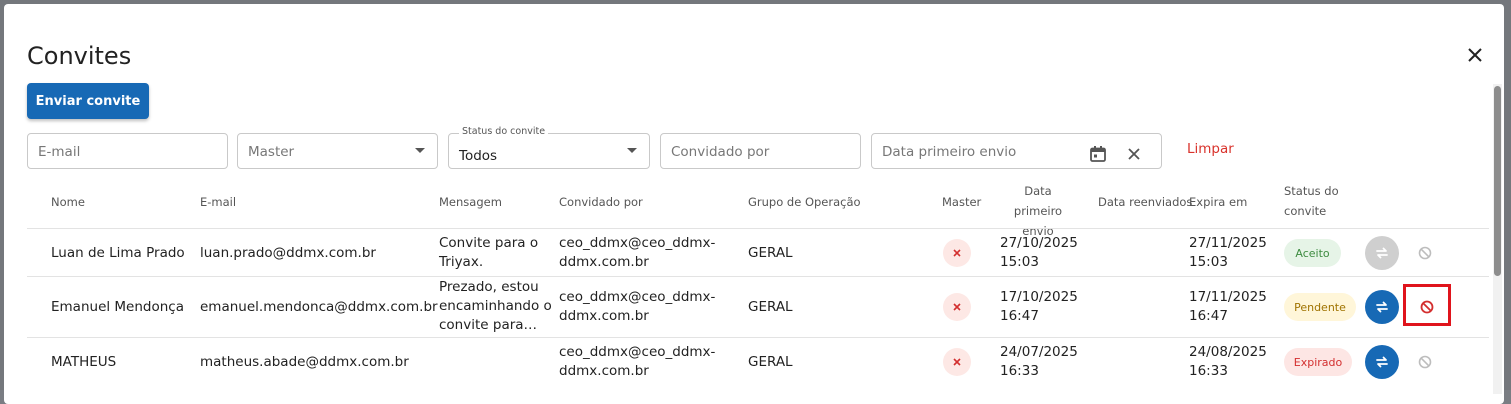 The width and height of the screenshot is (1511, 404). Describe the element at coordinates (949, 152) in the screenshot. I see `first-send-date-placeholder: Data primeiro envio` at that location.